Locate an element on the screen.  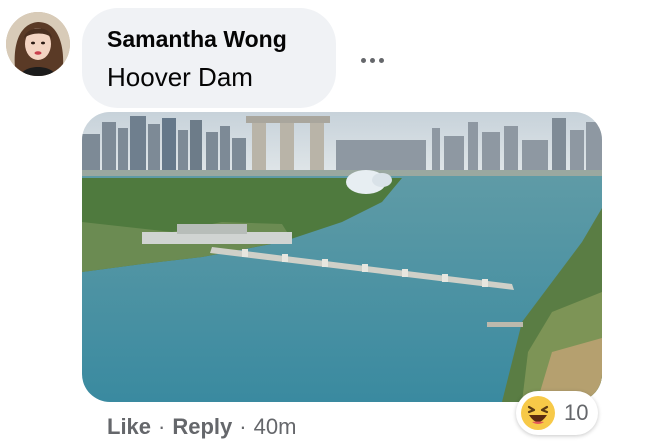
laughing-emoji-icon is located at coordinates (538, 413).